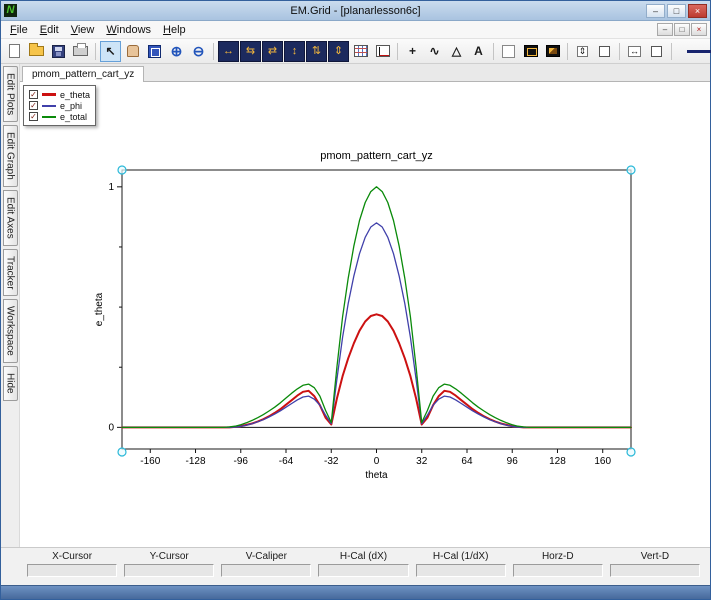 This screenshot has height=600, width=711. I want to click on y-axis-title: e_theta, so click(99, 309).